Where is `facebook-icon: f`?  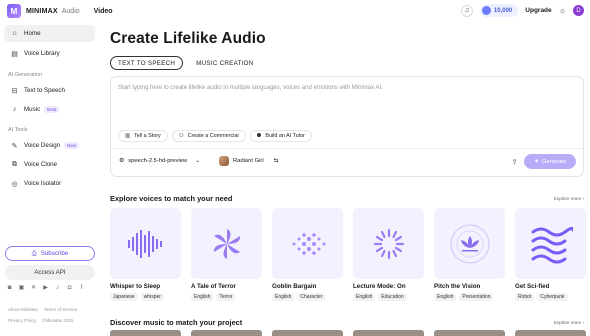
facebook-icon: f is located at coordinates (81, 287).